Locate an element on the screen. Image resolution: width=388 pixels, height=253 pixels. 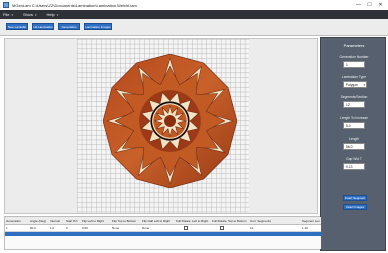
cell-angle: 60.0 is located at coordinates (39, 228).